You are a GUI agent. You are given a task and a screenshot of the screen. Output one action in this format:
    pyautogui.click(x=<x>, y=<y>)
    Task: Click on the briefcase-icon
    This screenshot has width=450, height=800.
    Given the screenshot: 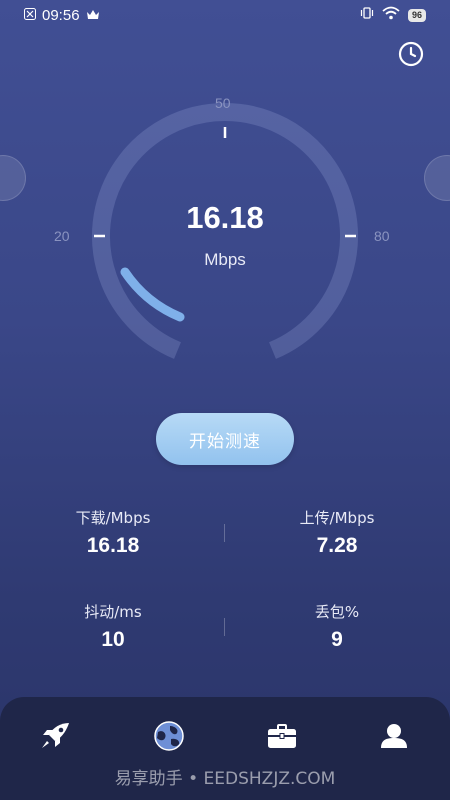 What is the action you would take?
    pyautogui.click(x=282, y=738)
    